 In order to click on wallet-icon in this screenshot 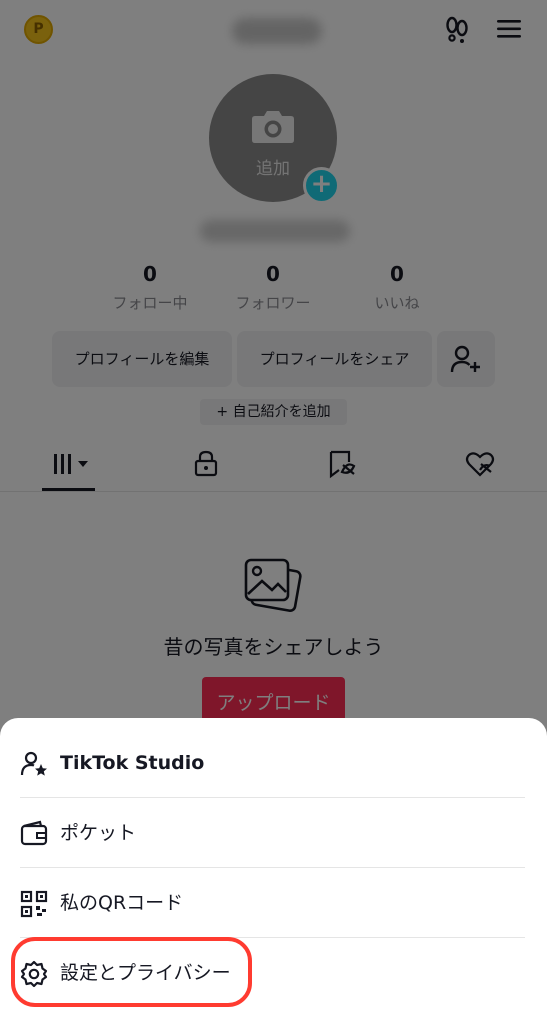, I will do `click(34, 833)`.